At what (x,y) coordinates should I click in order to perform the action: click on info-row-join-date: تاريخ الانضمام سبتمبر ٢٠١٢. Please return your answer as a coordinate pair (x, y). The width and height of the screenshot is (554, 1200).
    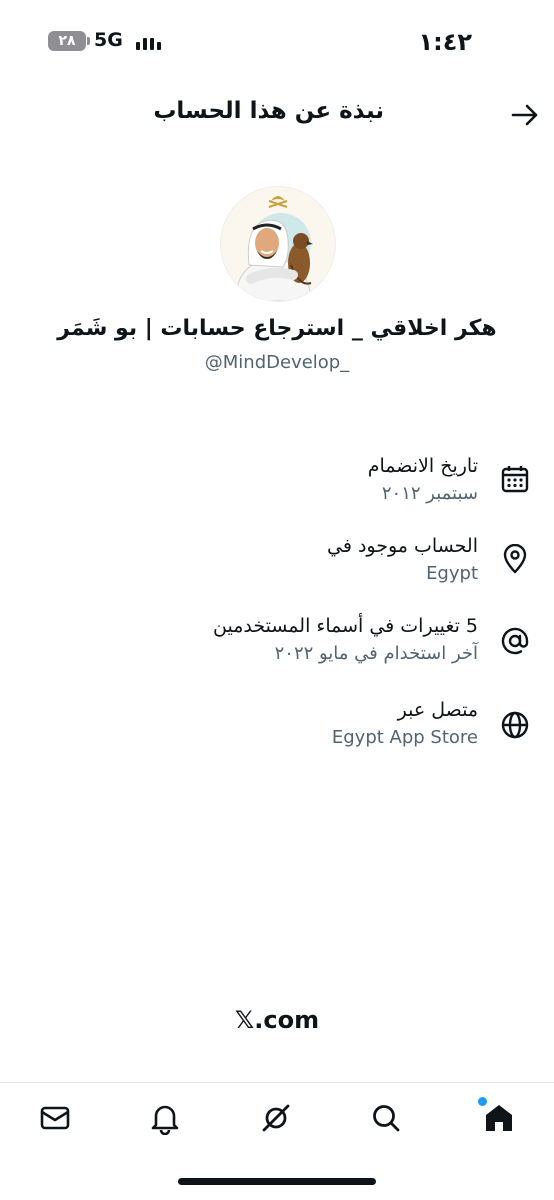
    Looking at the image, I should click on (277, 484).